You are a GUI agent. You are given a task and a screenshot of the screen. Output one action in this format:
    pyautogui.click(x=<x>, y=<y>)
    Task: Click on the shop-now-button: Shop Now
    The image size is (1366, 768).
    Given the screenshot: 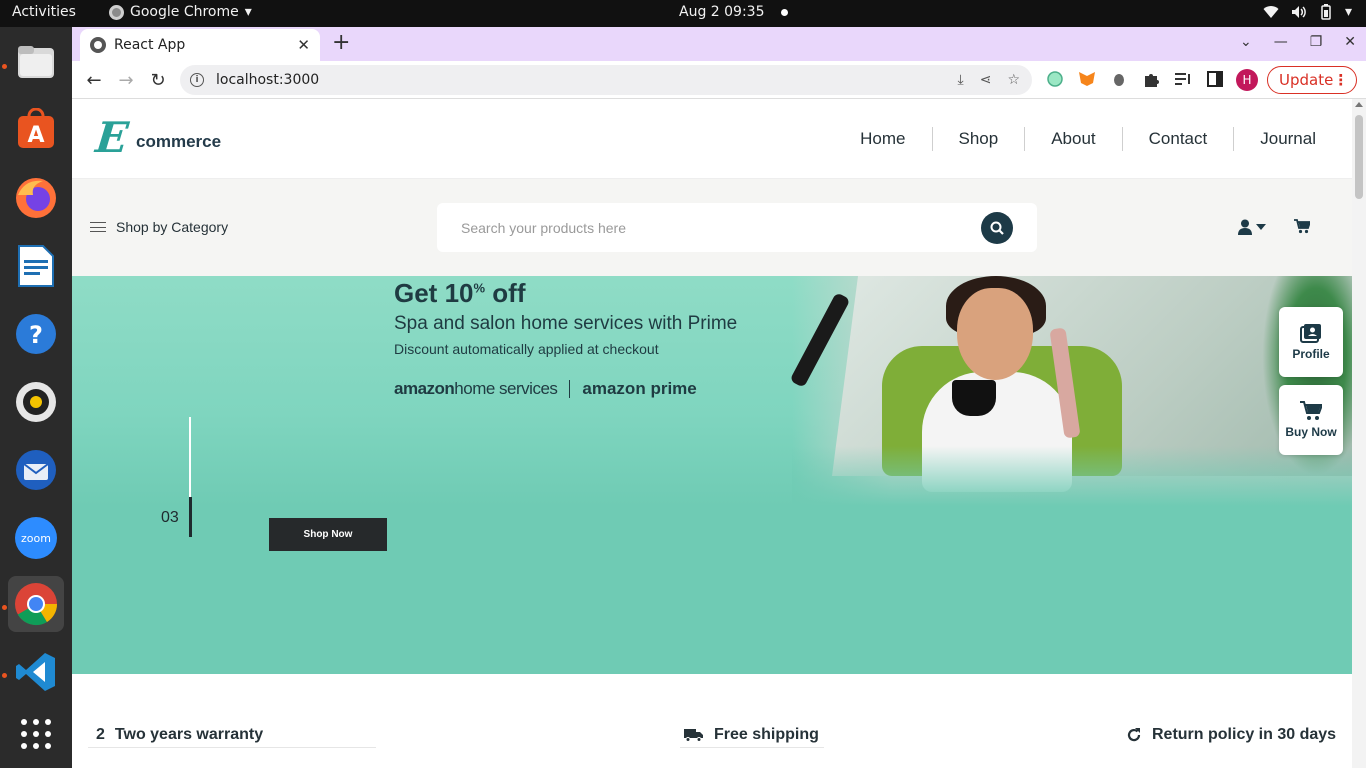 What is the action you would take?
    pyautogui.click(x=328, y=534)
    